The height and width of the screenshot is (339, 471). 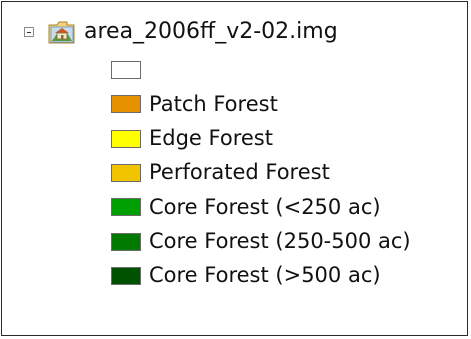 I want to click on legend-item: Patch Forest, so click(x=194, y=104).